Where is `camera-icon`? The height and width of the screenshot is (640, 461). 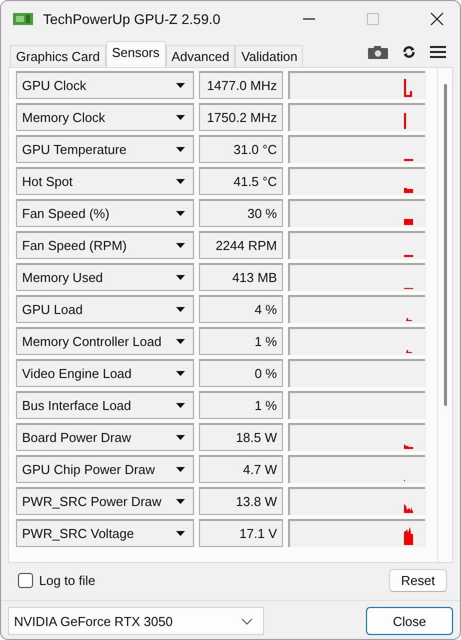
camera-icon is located at coordinates (378, 52).